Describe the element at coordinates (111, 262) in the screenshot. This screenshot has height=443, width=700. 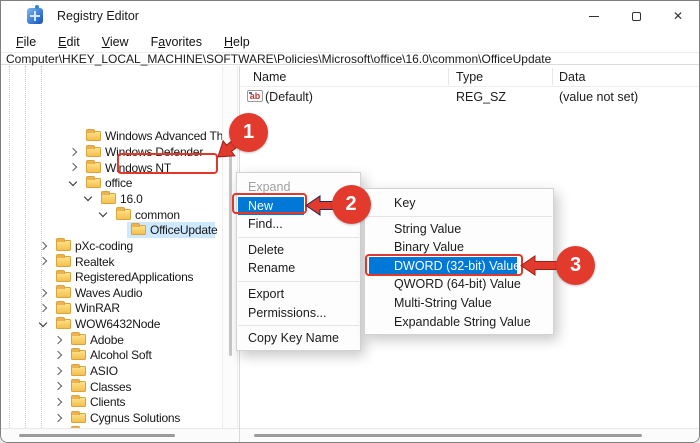
I see `tree-item-realtek: Realtek` at that location.